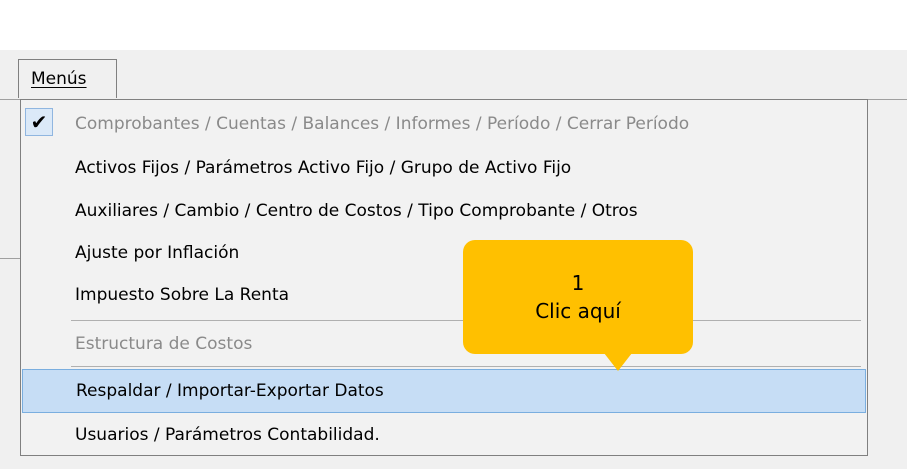 This screenshot has width=907, height=469. Describe the element at coordinates (444, 295) in the screenshot. I see `menu-item-impuesto-renta: Impuesto Sobre La Renta` at that location.